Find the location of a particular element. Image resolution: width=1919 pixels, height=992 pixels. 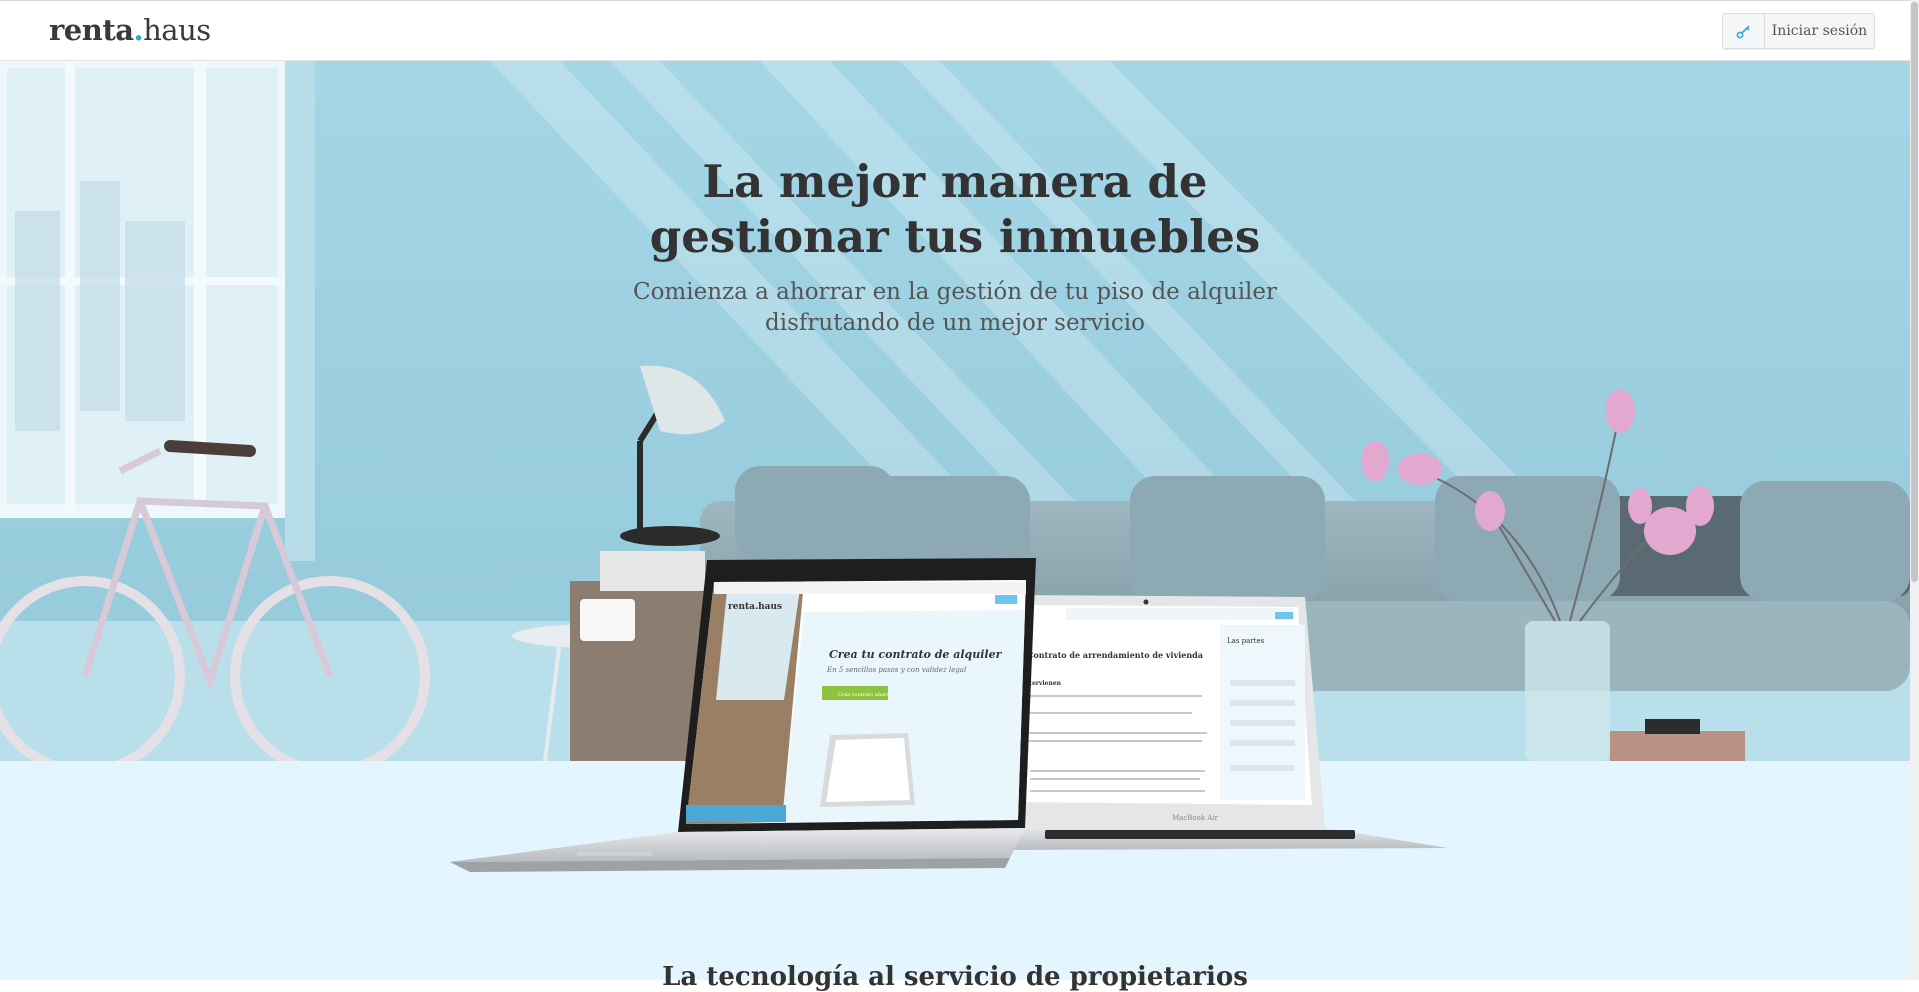

logo-text-renta: renta is located at coordinates (91, 30).